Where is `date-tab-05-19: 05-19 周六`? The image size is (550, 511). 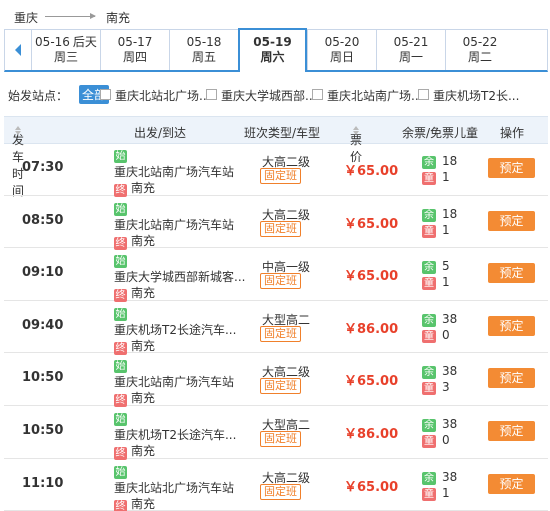 date-tab-05-19: 05-19 周六 is located at coordinates (272, 50).